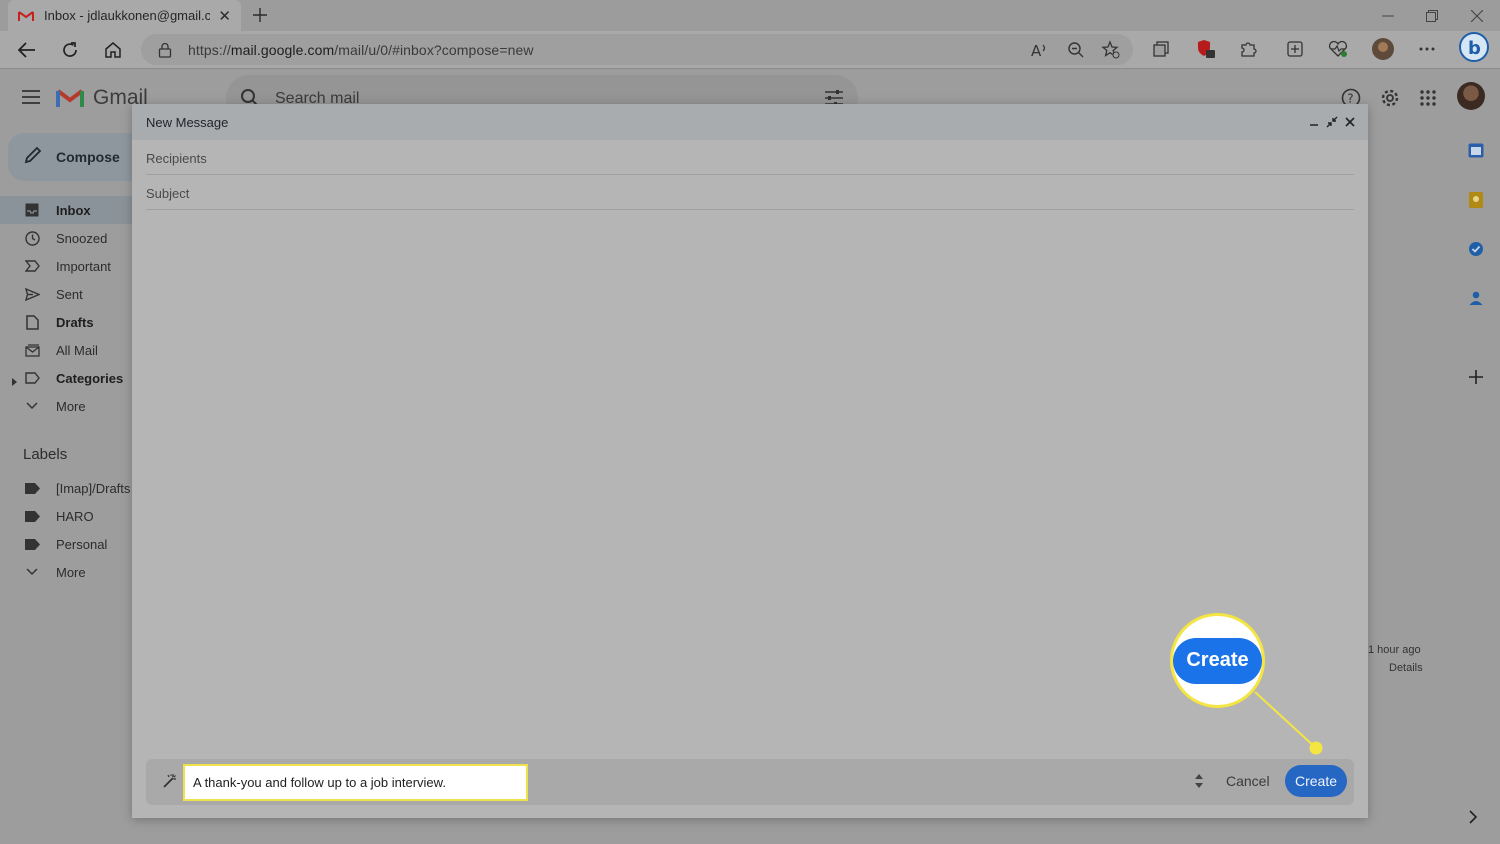  Describe the element at coordinates (1338, 49) in the screenshot. I see `performance-heart-icon` at that location.